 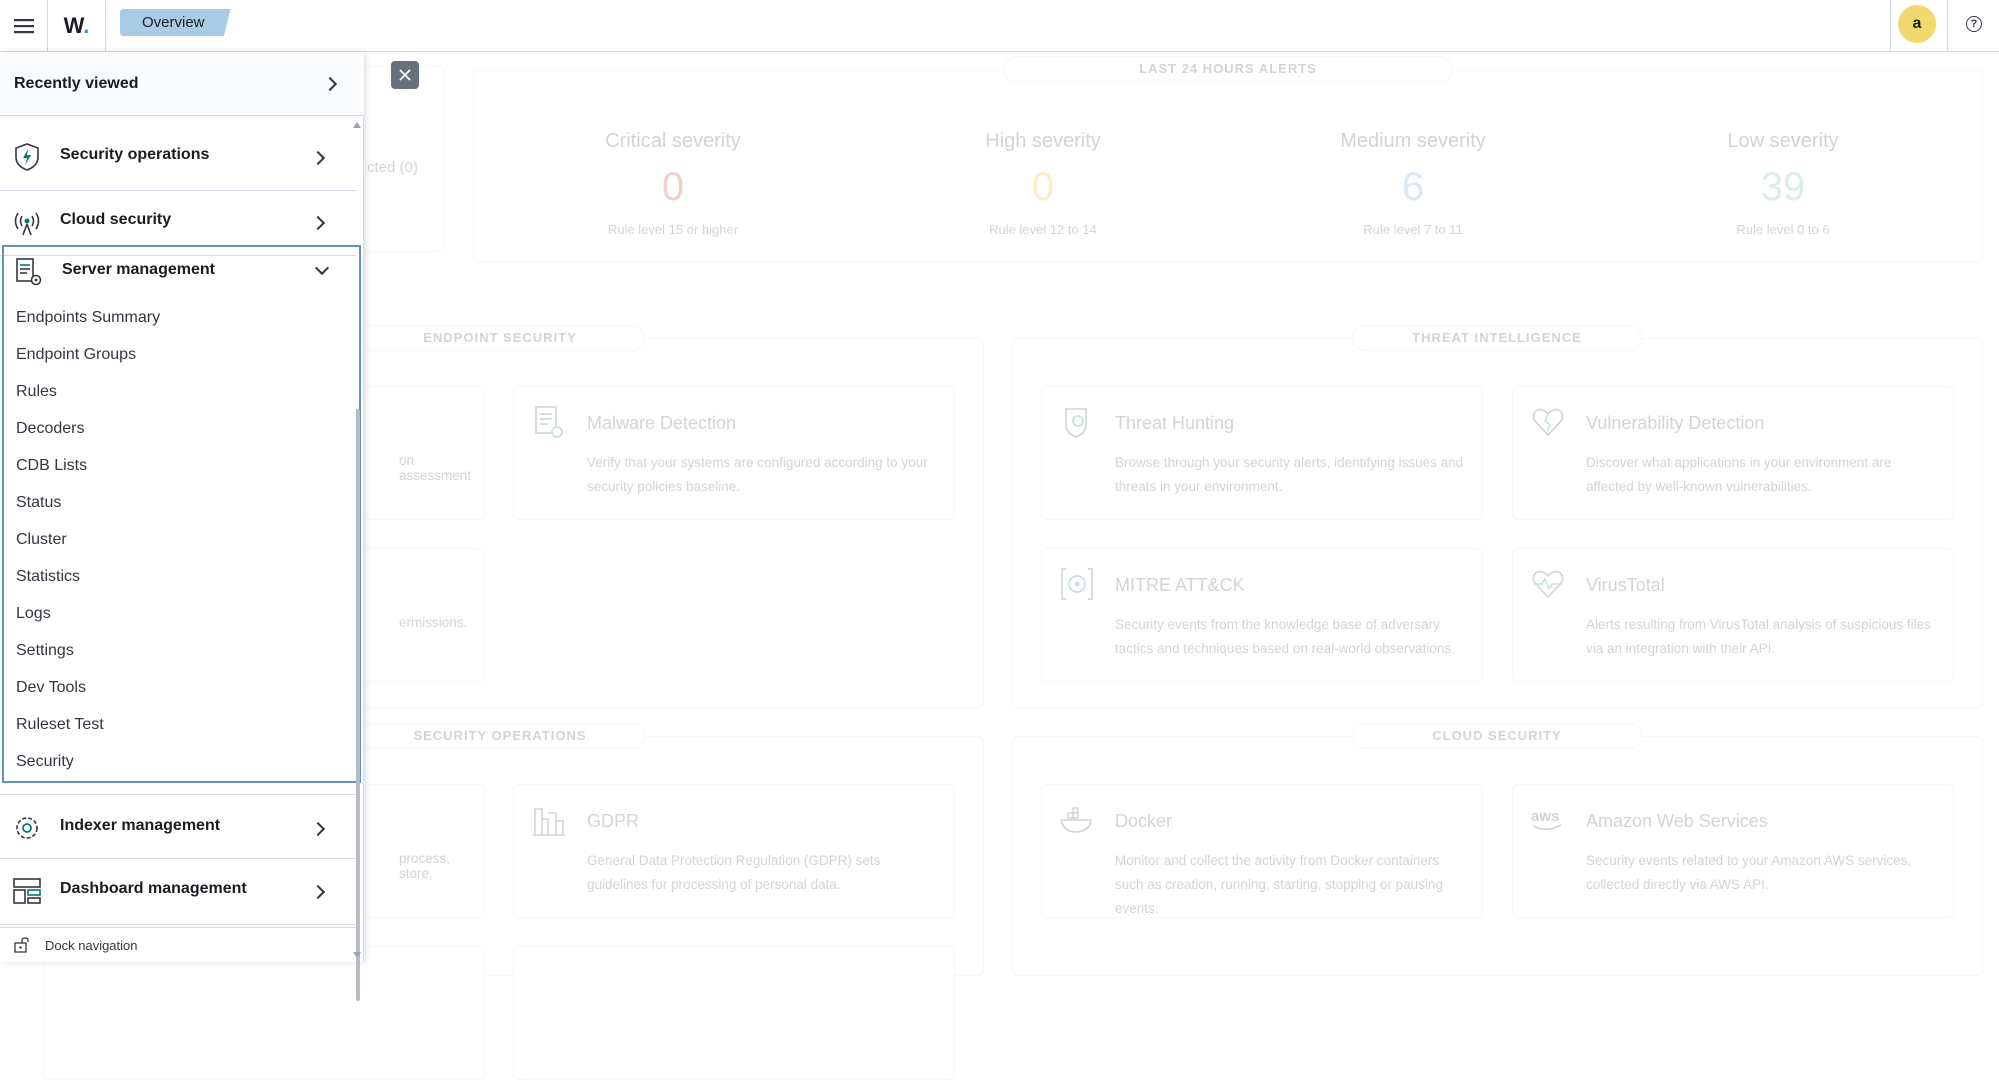 What do you see at coordinates (116, 219) in the screenshot?
I see `nav-label: Cloud security` at bounding box center [116, 219].